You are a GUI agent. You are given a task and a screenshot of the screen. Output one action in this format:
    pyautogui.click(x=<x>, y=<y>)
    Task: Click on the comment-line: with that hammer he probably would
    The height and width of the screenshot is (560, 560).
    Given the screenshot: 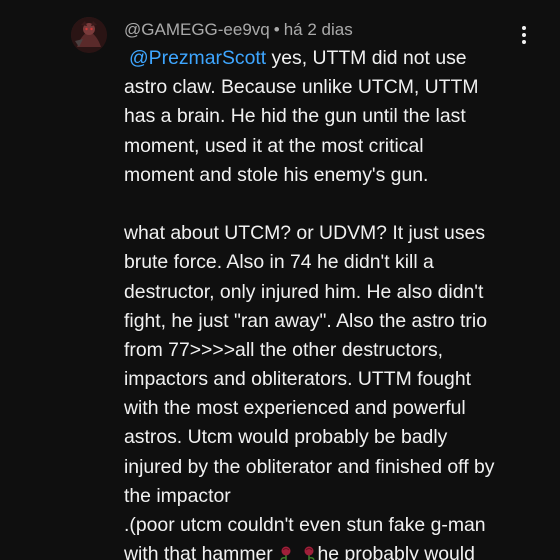 What is the action you would take?
    pyautogui.click(x=329, y=550)
    